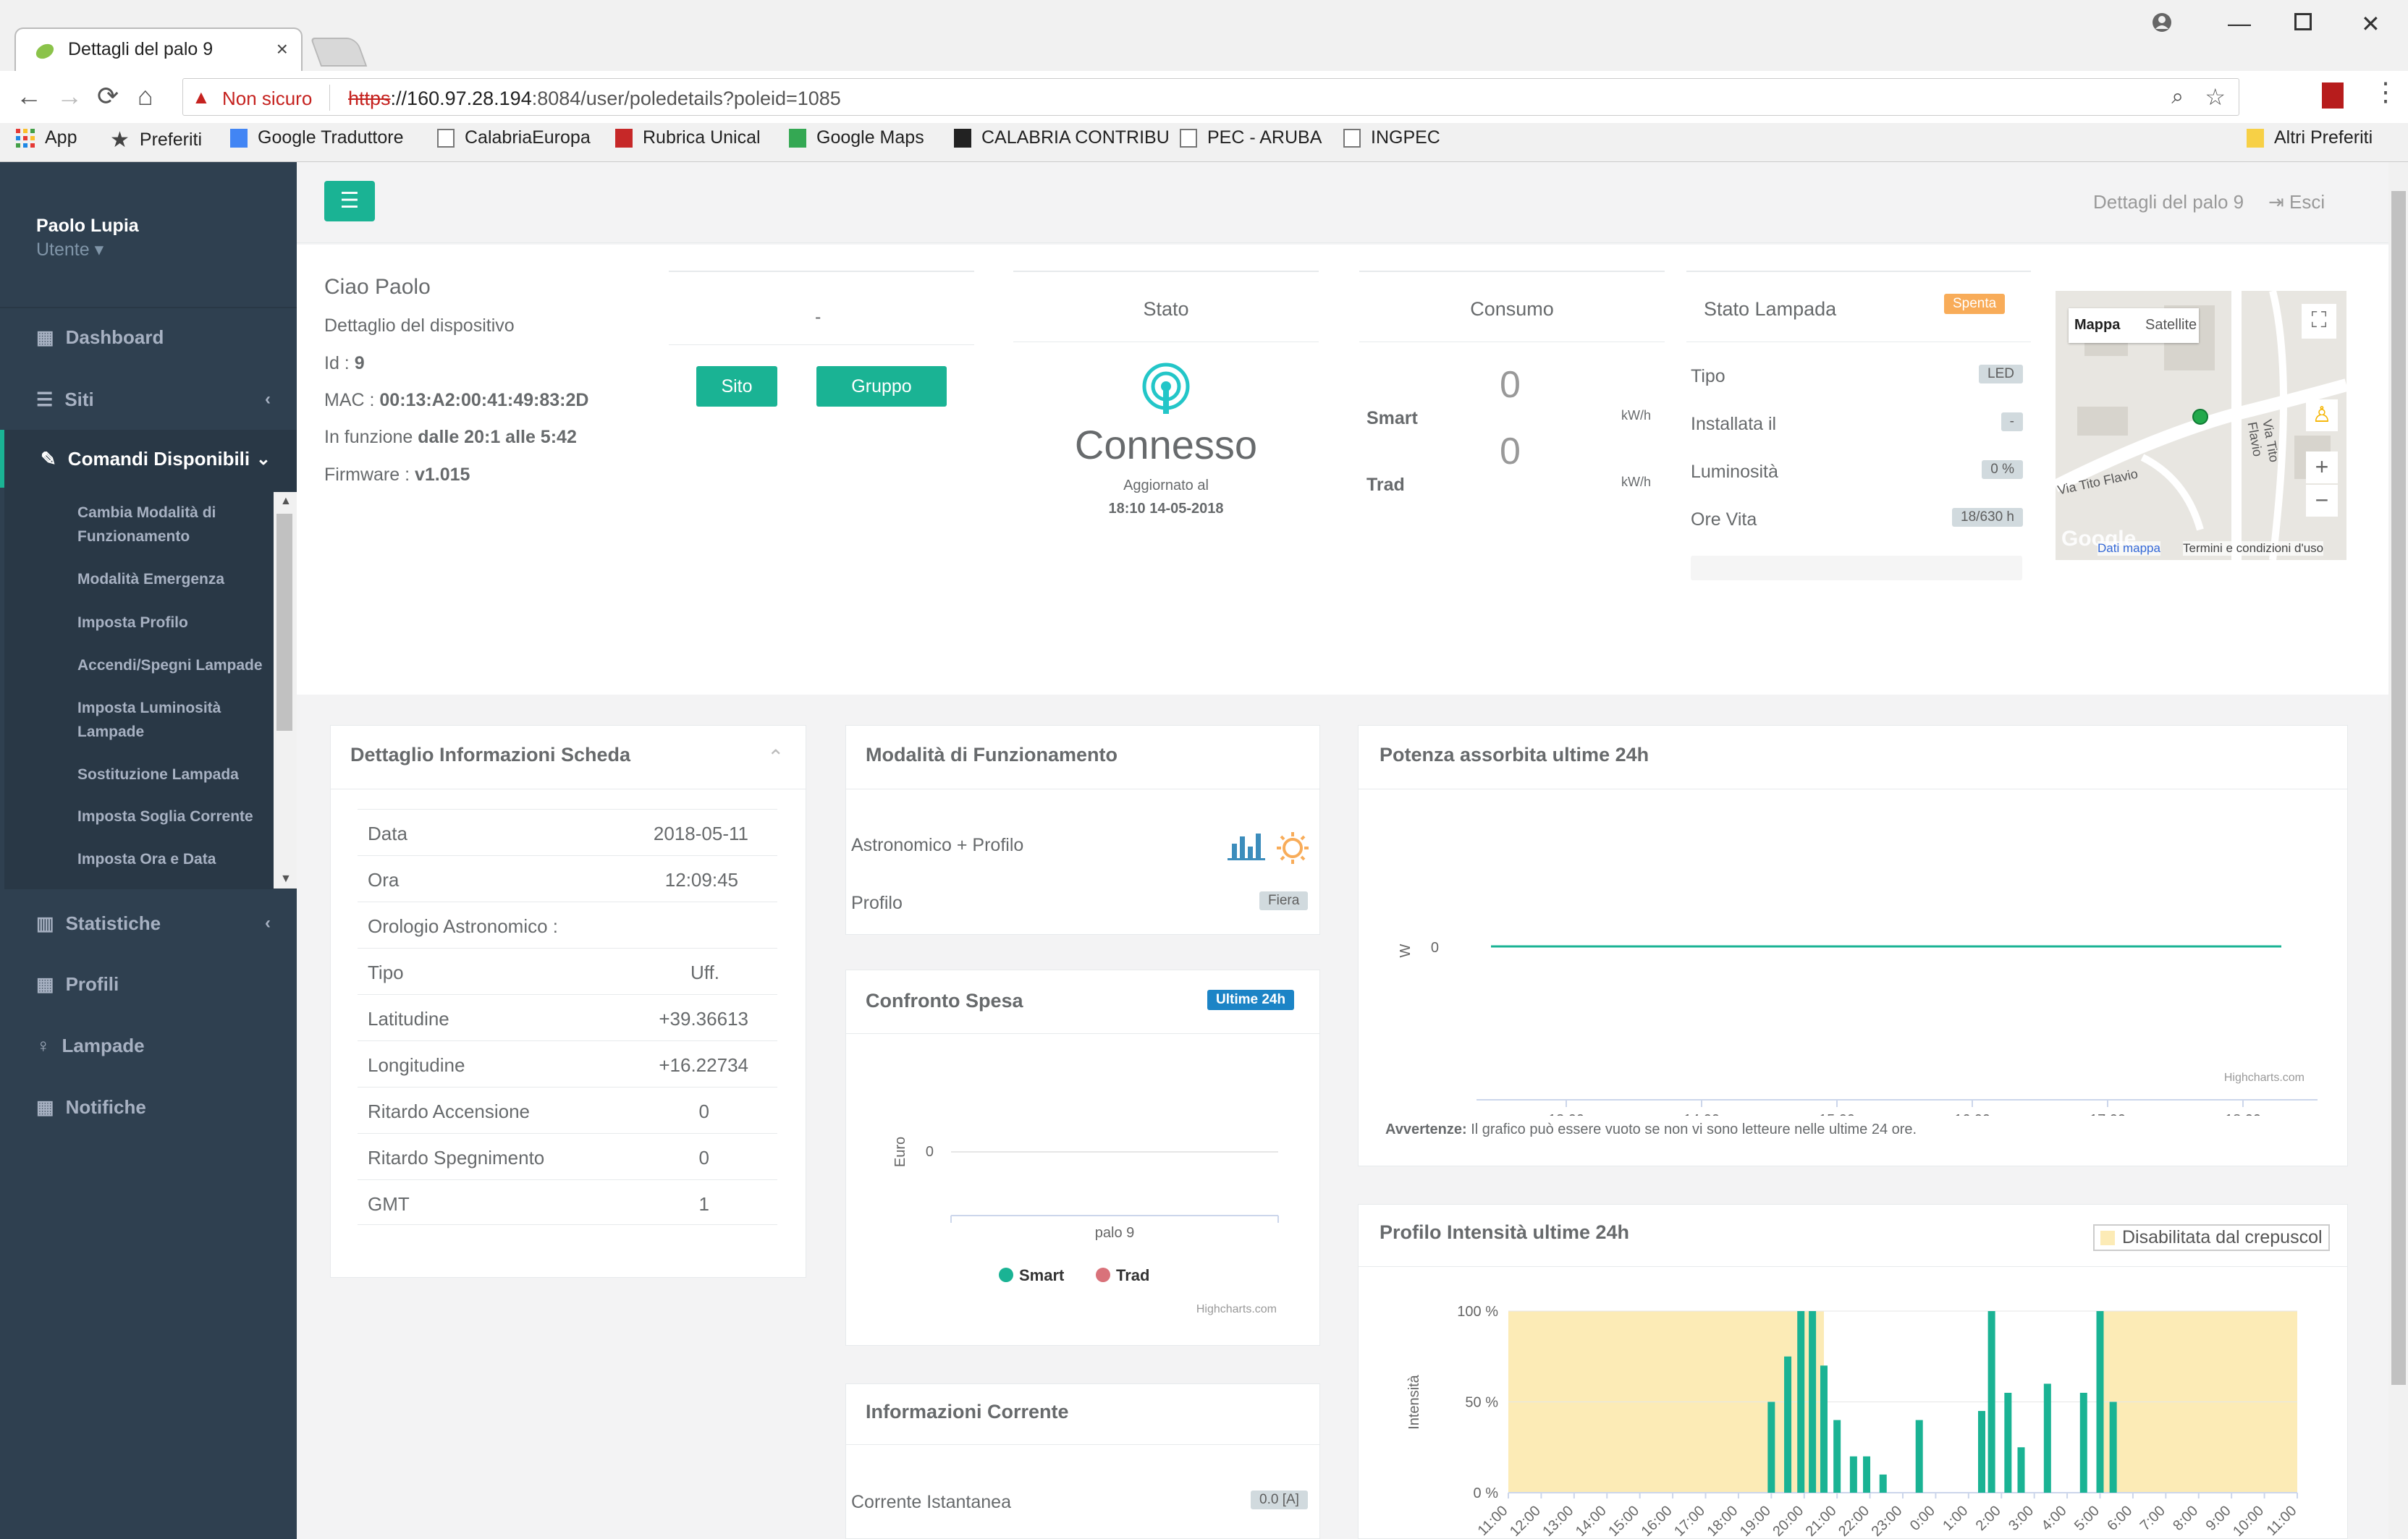 The height and width of the screenshot is (1539, 2408). I want to click on minimize-icon: —, so click(2239, 23).